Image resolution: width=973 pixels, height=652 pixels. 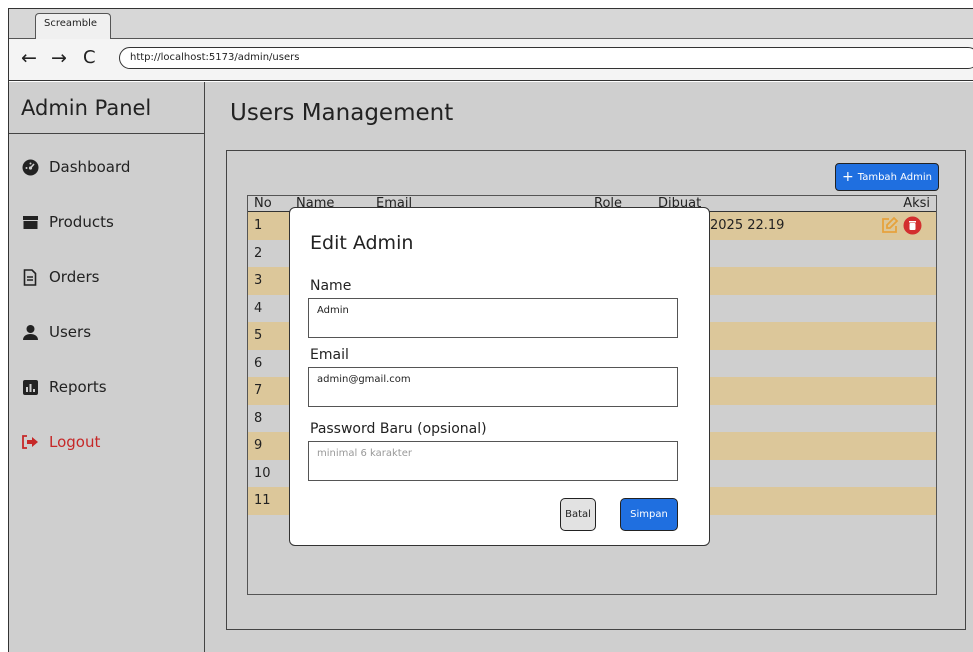 I want to click on password-label: Password Baru (opsional), so click(x=398, y=429).